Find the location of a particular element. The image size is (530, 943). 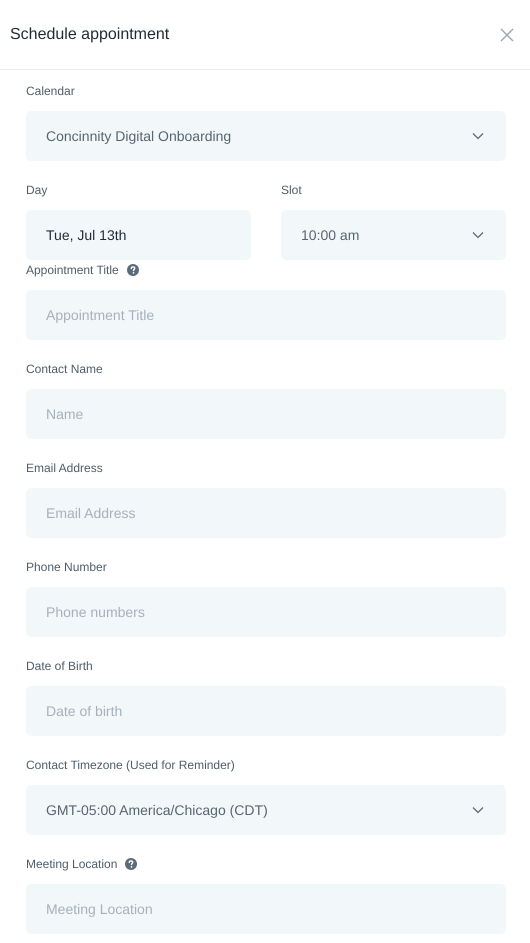

input-field: Appointment Title is located at coordinates (266, 315).